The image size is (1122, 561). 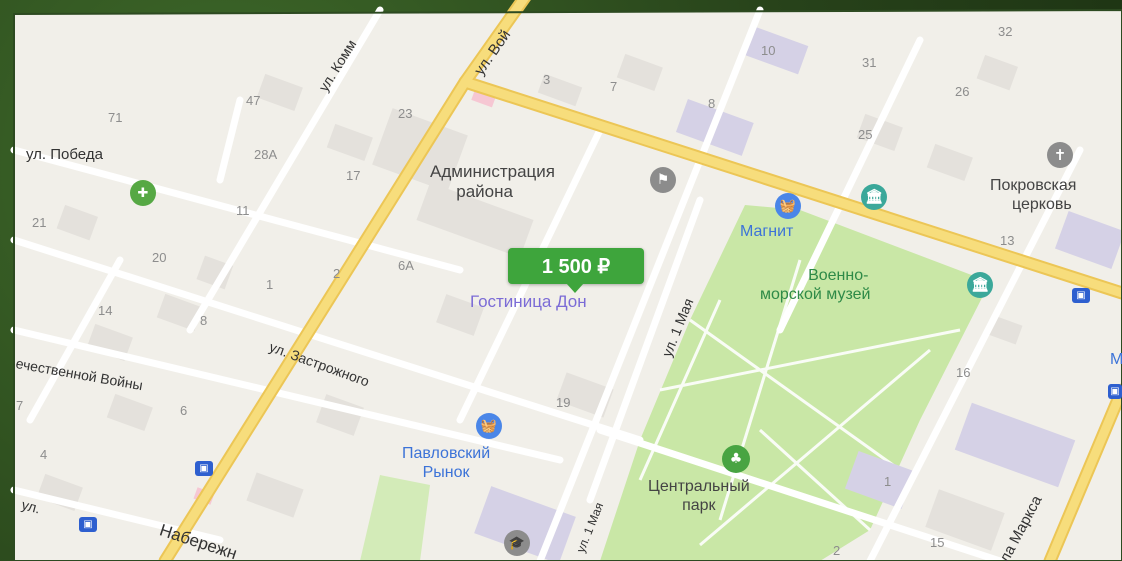 I want to click on selected-poi-label: Гостиница Дон, so click(x=528, y=301).